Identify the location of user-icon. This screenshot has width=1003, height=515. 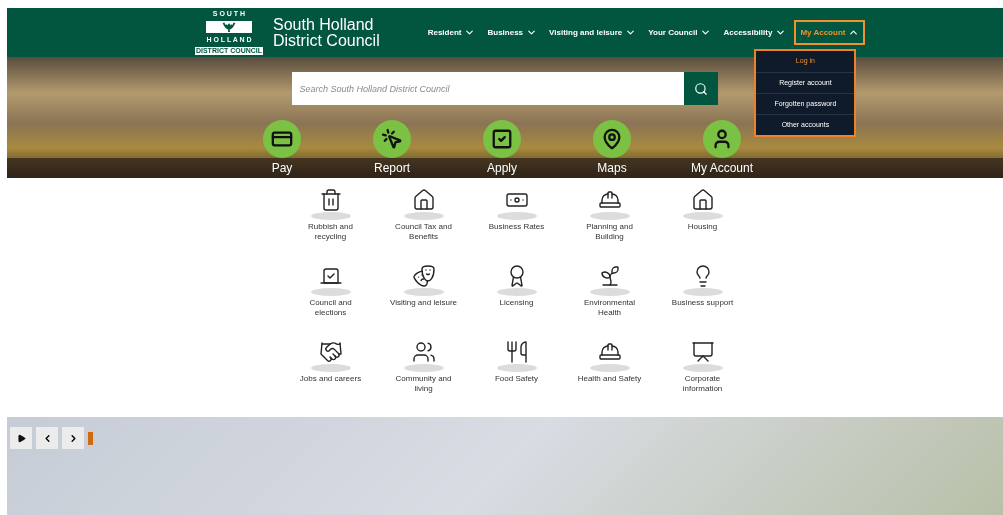
(722, 139).